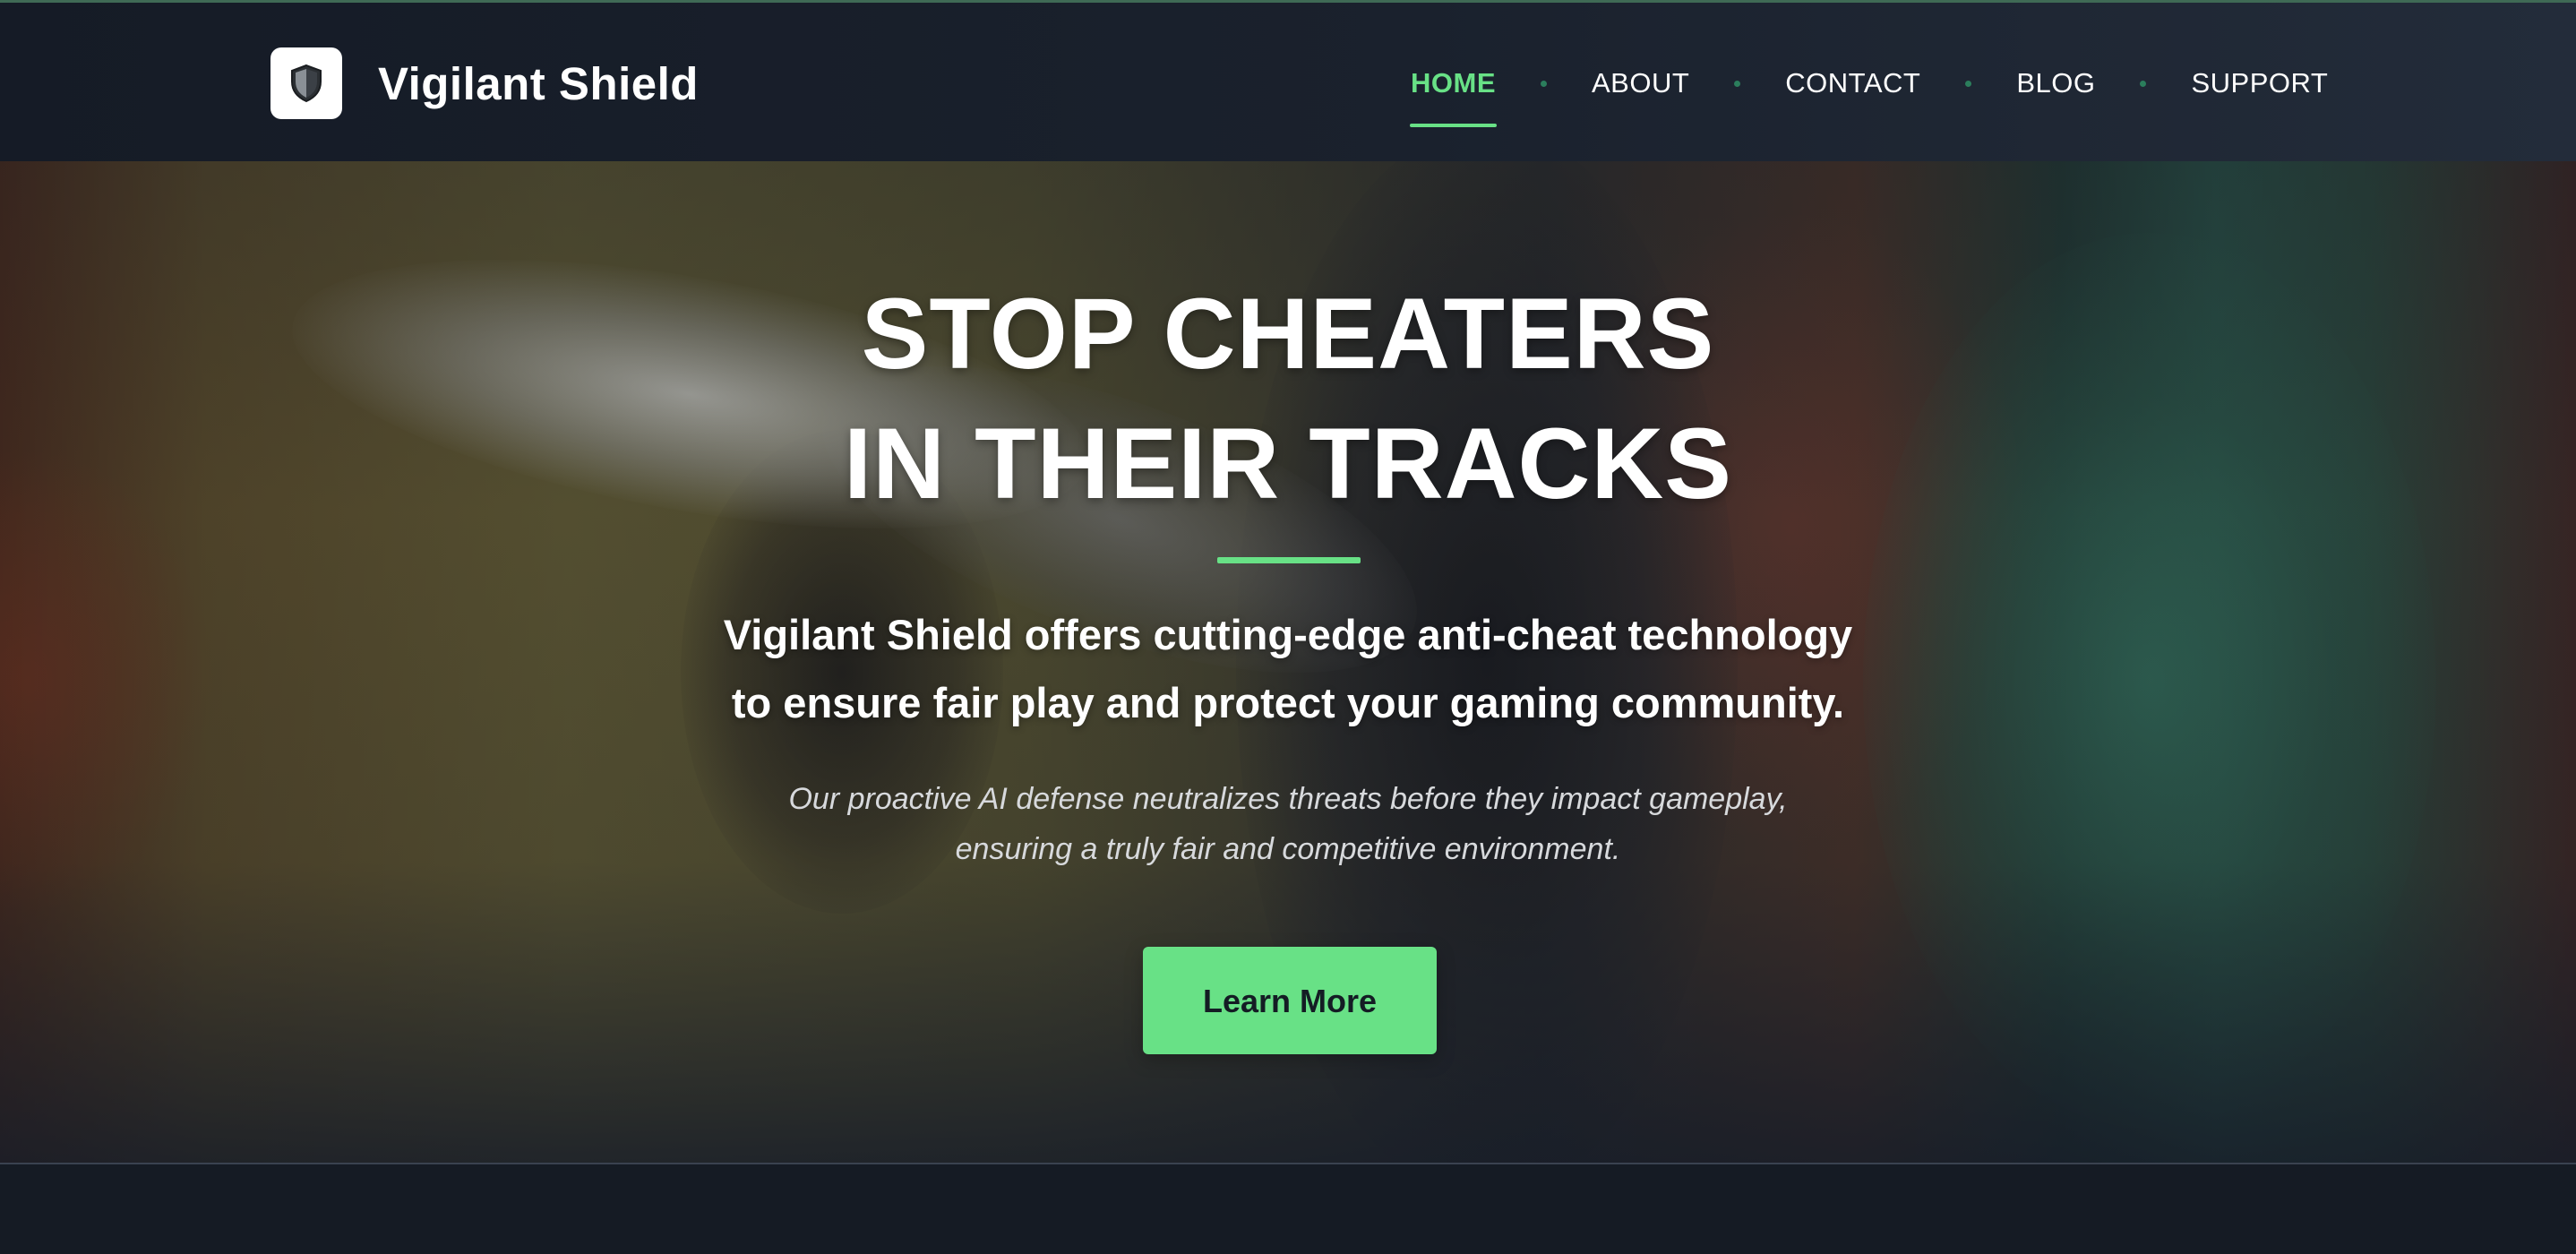 The image size is (2576, 1254). I want to click on logo, so click(306, 83).